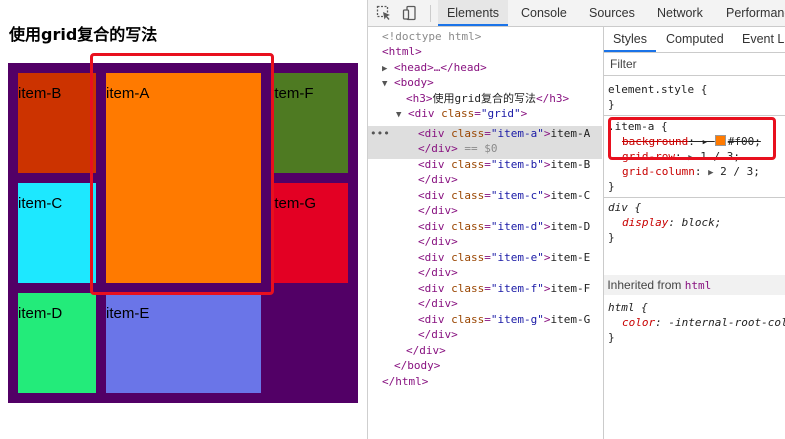 This screenshot has height=439, width=785. Describe the element at coordinates (492, 36) in the screenshot. I see `dom-doctype: <!doctype html>` at that location.